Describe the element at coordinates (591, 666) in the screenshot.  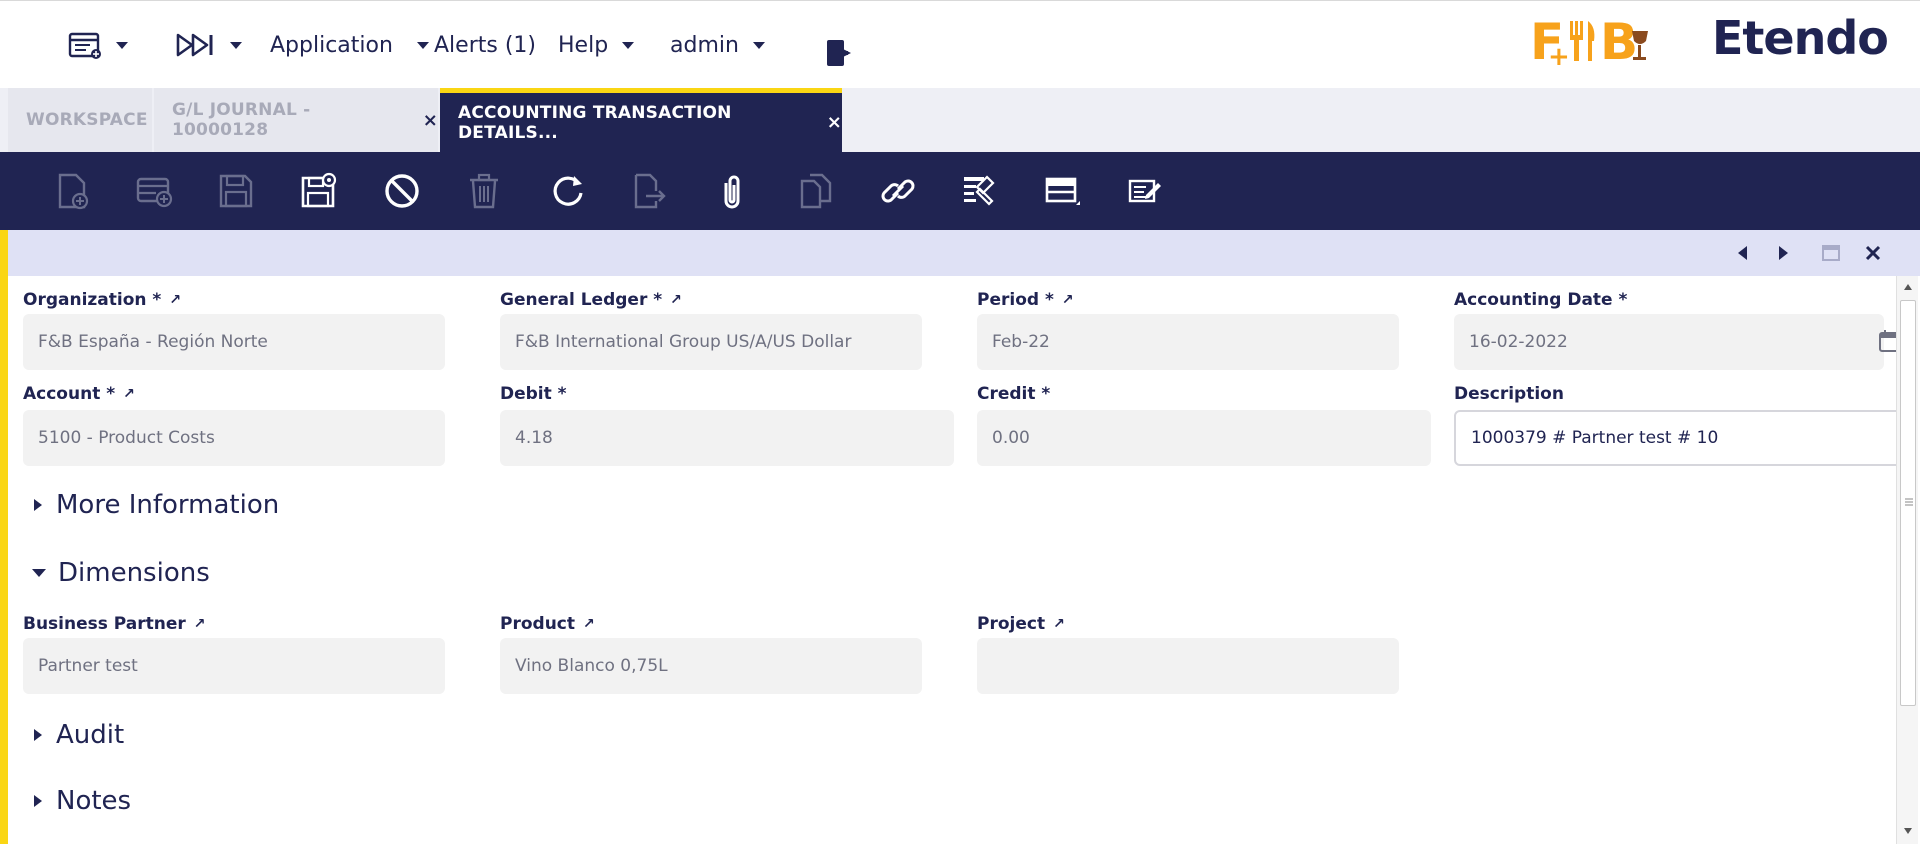
I see `product-value: Vino Blanco 0,75L` at that location.